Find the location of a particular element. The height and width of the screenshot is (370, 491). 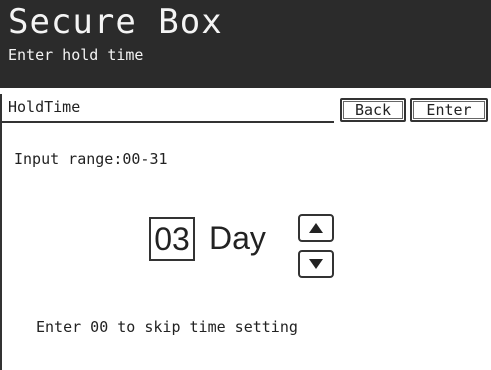

screen-title: Secure Box is located at coordinates (115, 22).